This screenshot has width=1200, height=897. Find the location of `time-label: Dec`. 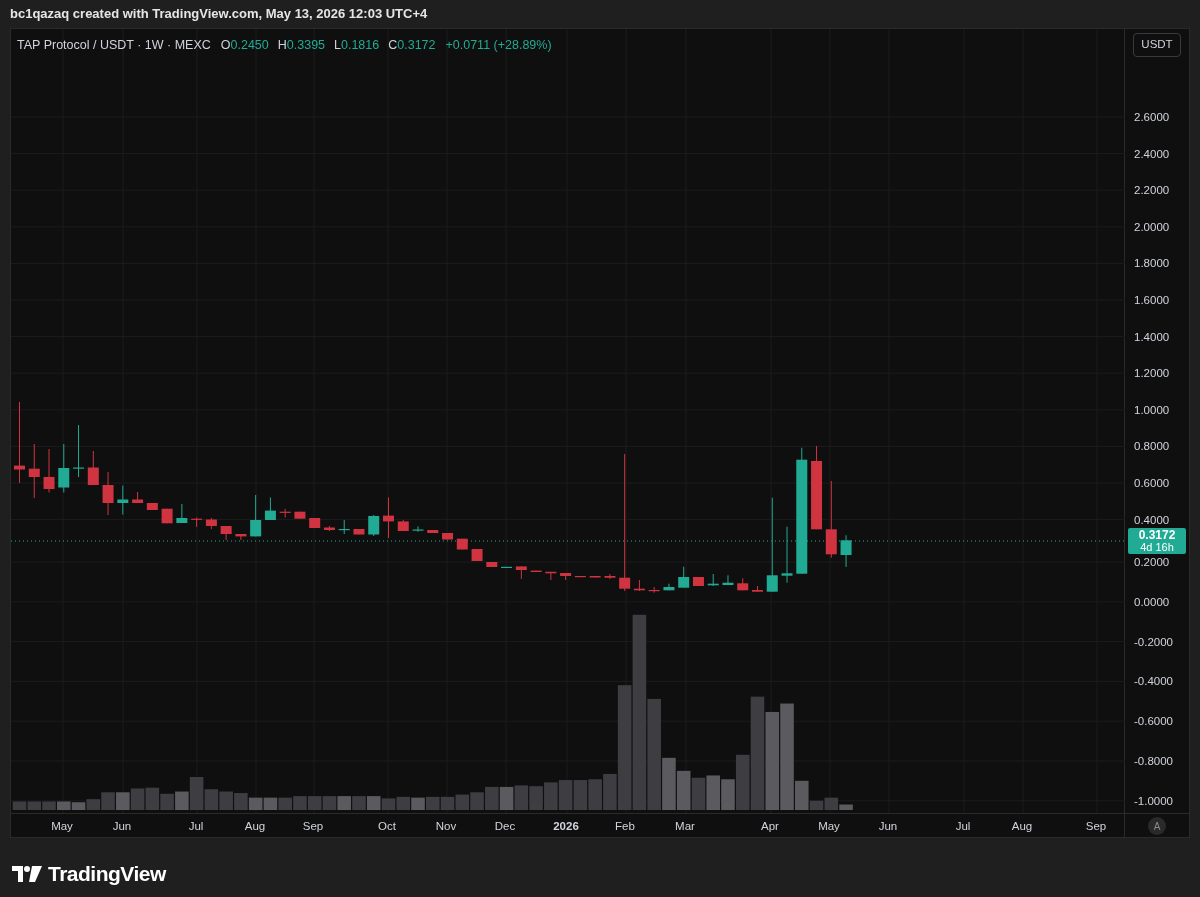

time-label: Dec is located at coordinates (505, 826).